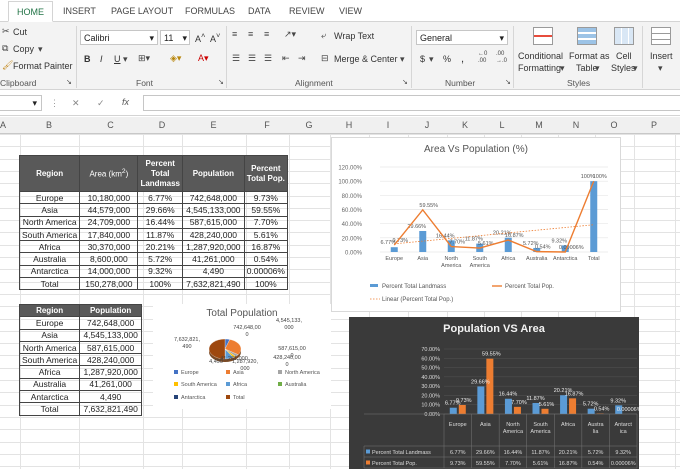 The image size is (680, 469). I want to click on font-launcher-icon: ↘, so click(221, 82).